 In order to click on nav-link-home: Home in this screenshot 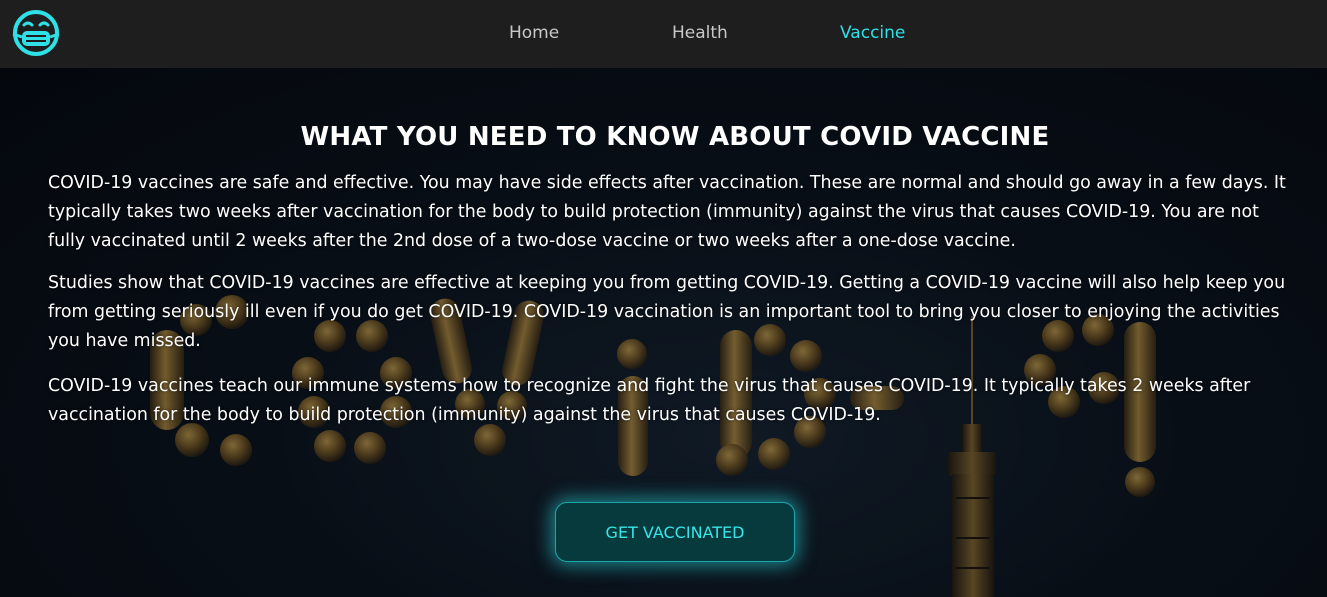, I will do `click(534, 33)`.